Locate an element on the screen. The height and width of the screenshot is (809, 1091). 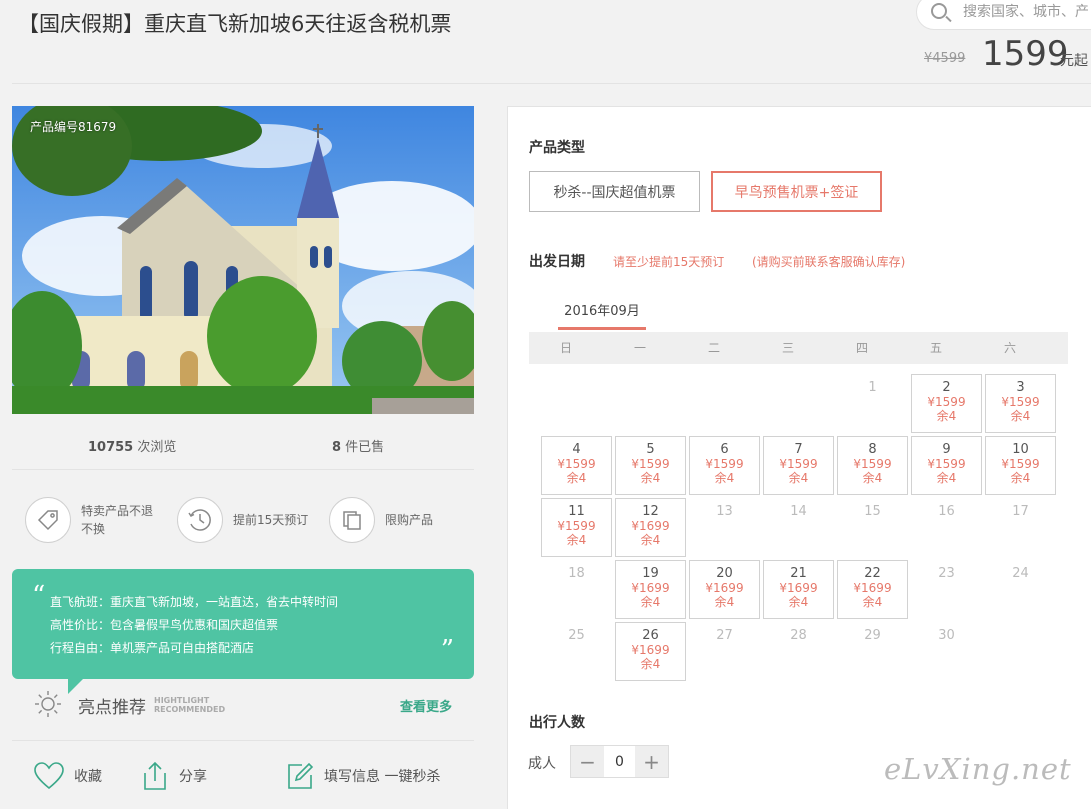
calendar-day-available: 5 ¥1599 余4 is located at coordinates (650, 465).